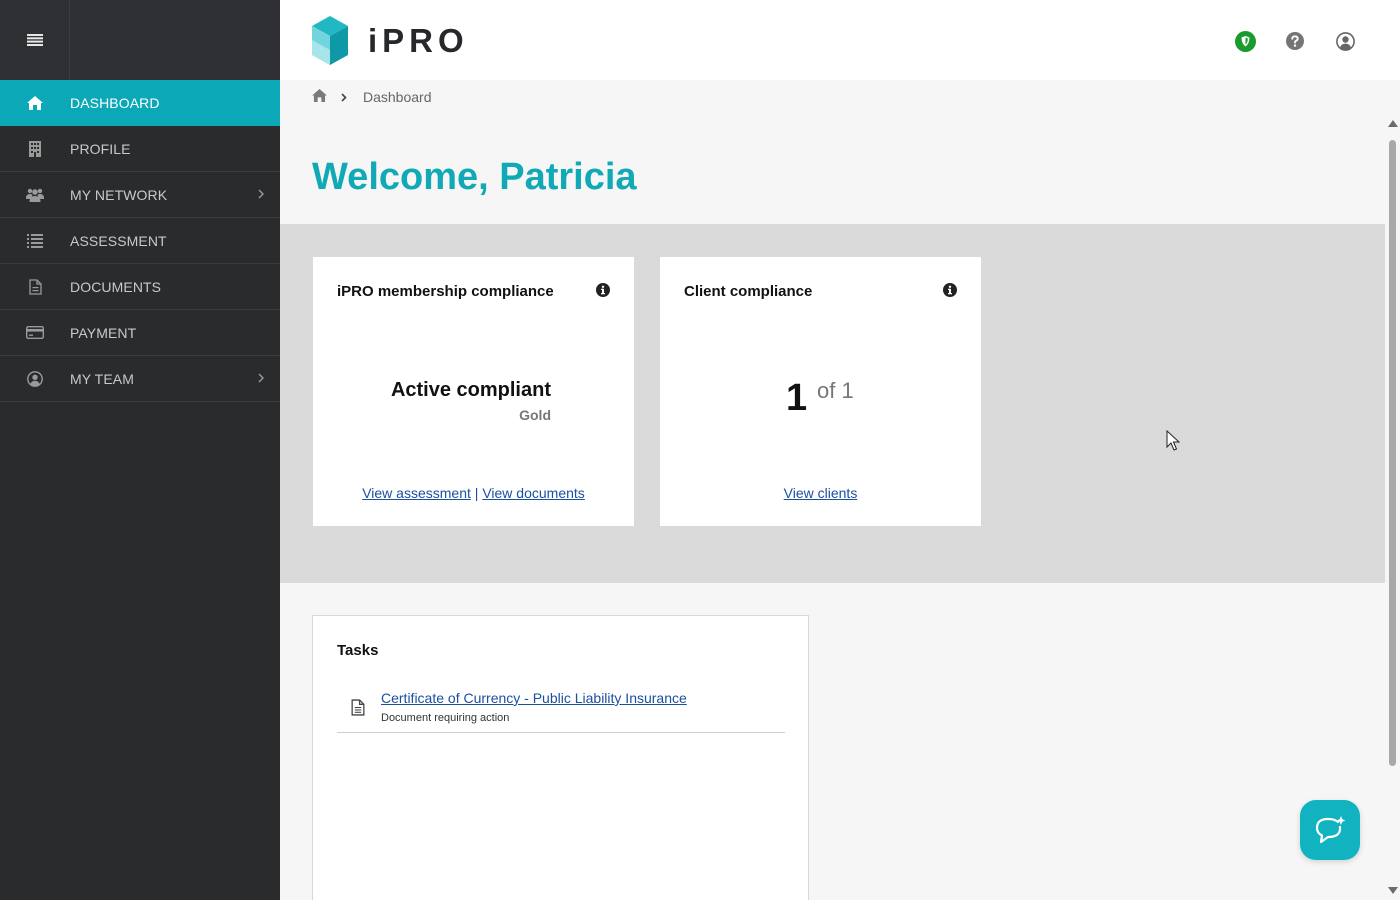 Image resolution: width=1400 pixels, height=900 pixels. I want to click on sidebar-item-label: DASHBOARD, so click(115, 102).